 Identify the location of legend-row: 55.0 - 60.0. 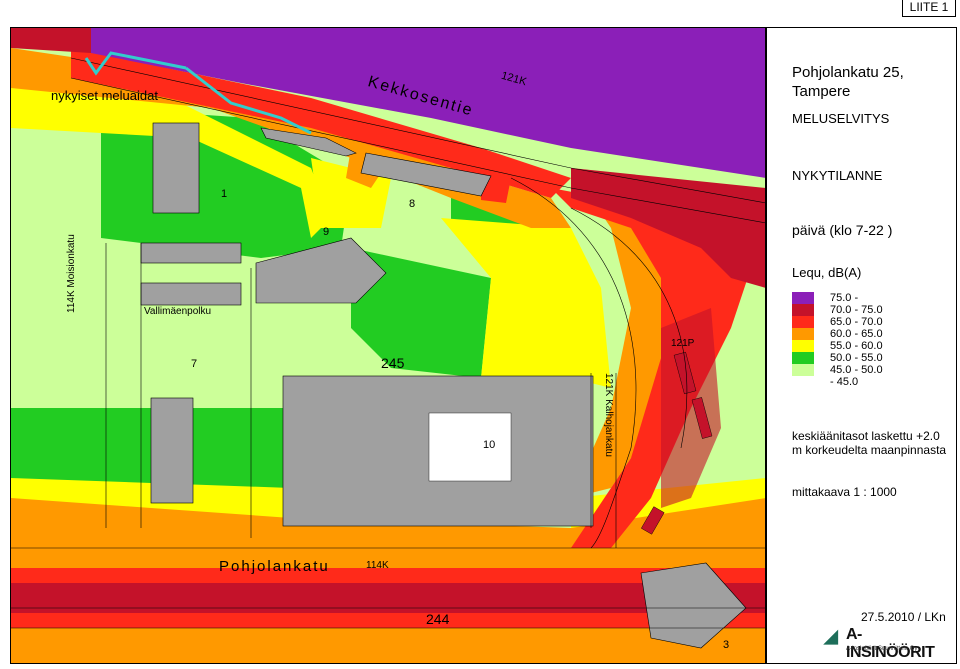
(837, 346).